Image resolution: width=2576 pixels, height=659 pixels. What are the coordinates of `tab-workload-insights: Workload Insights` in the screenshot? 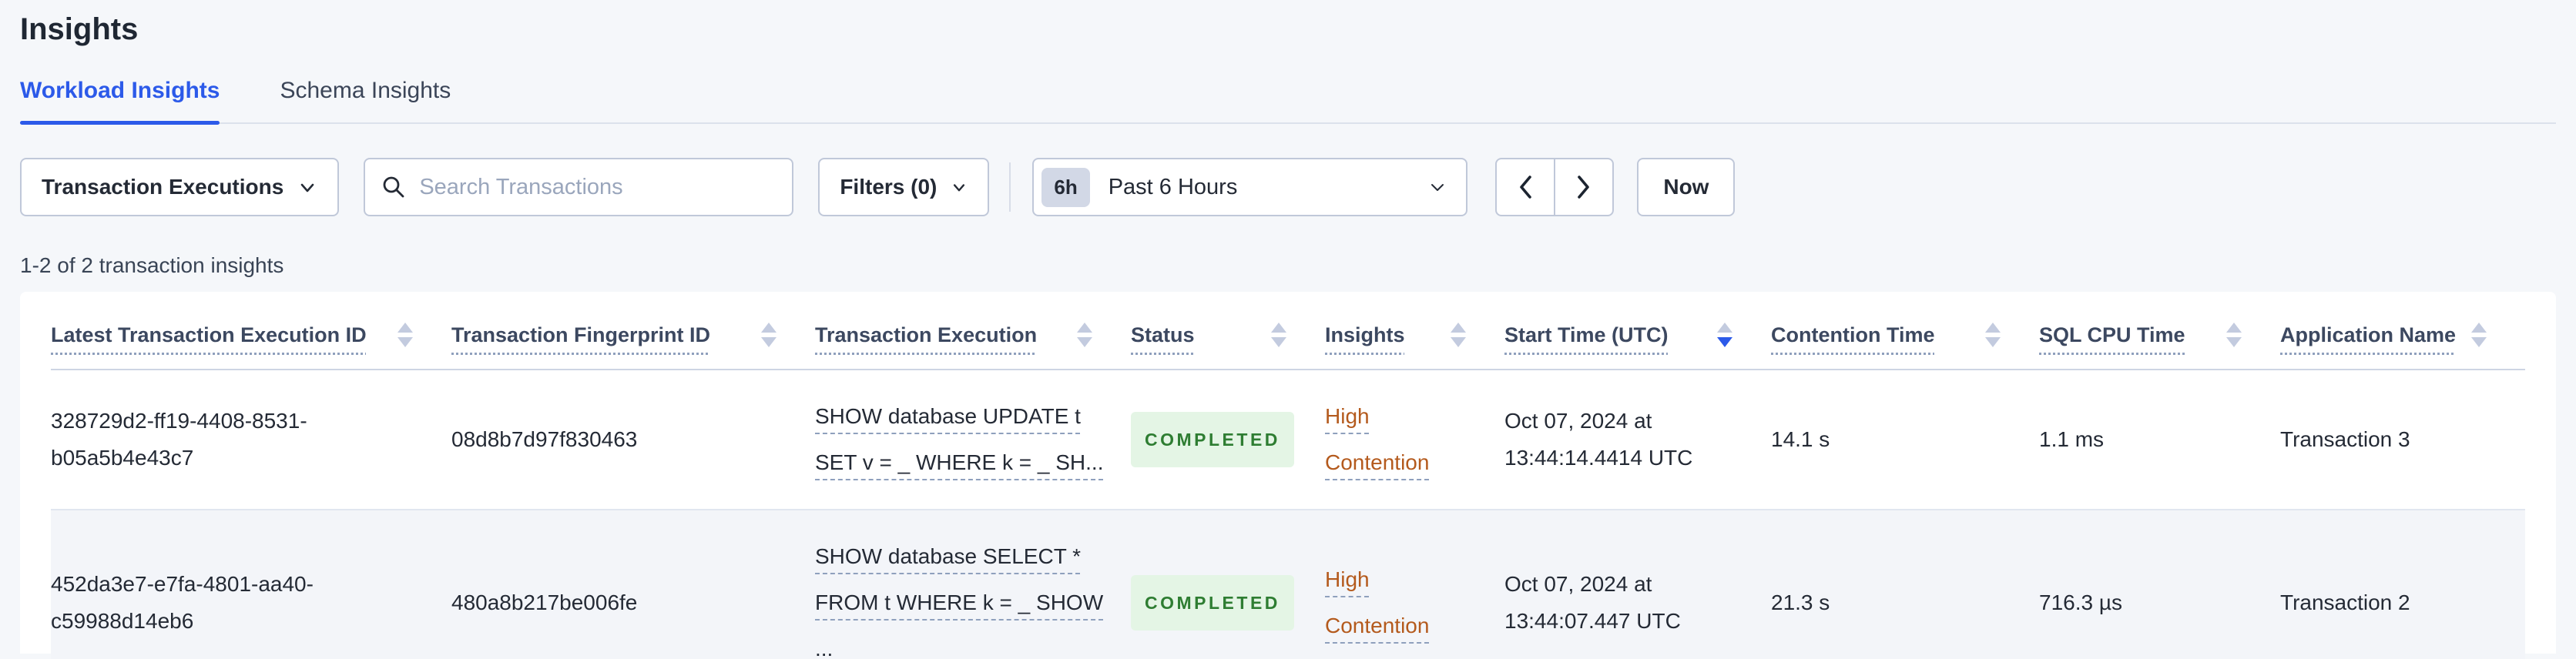 It's located at (120, 101).